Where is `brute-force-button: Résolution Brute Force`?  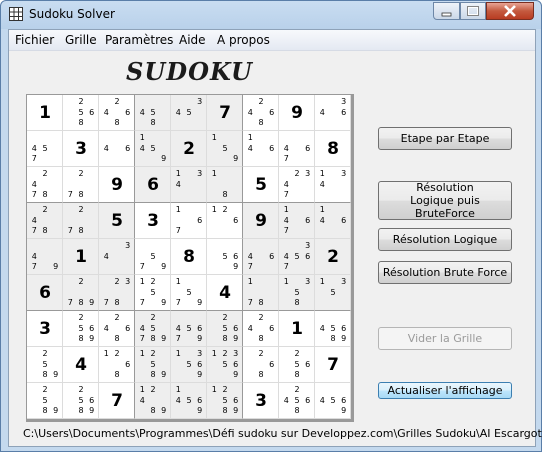
brute-force-button: Résolution Brute Force is located at coordinates (445, 272).